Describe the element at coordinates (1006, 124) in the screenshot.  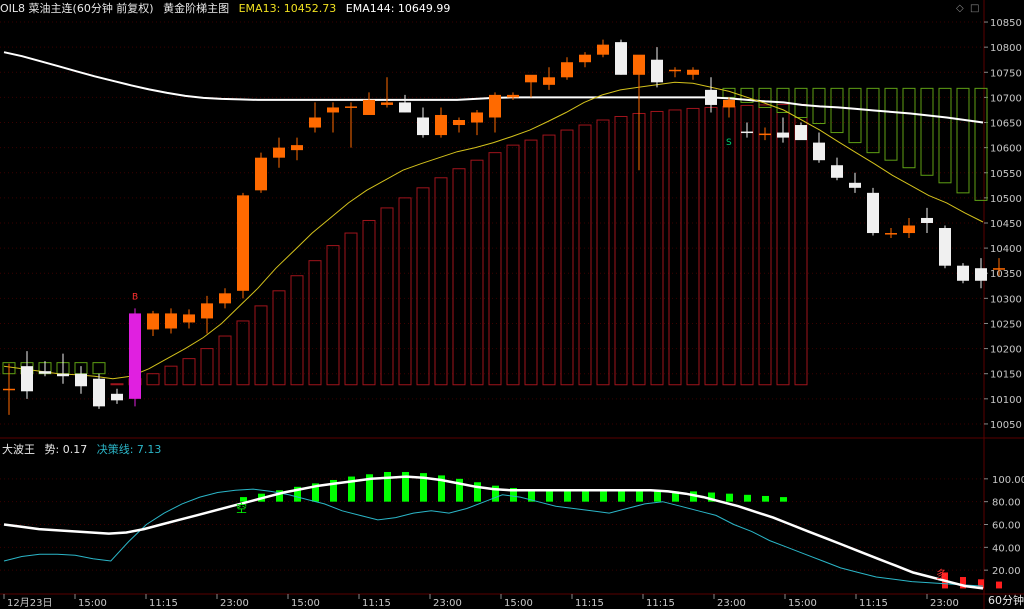
I see `y-tick-label: 10650` at that location.